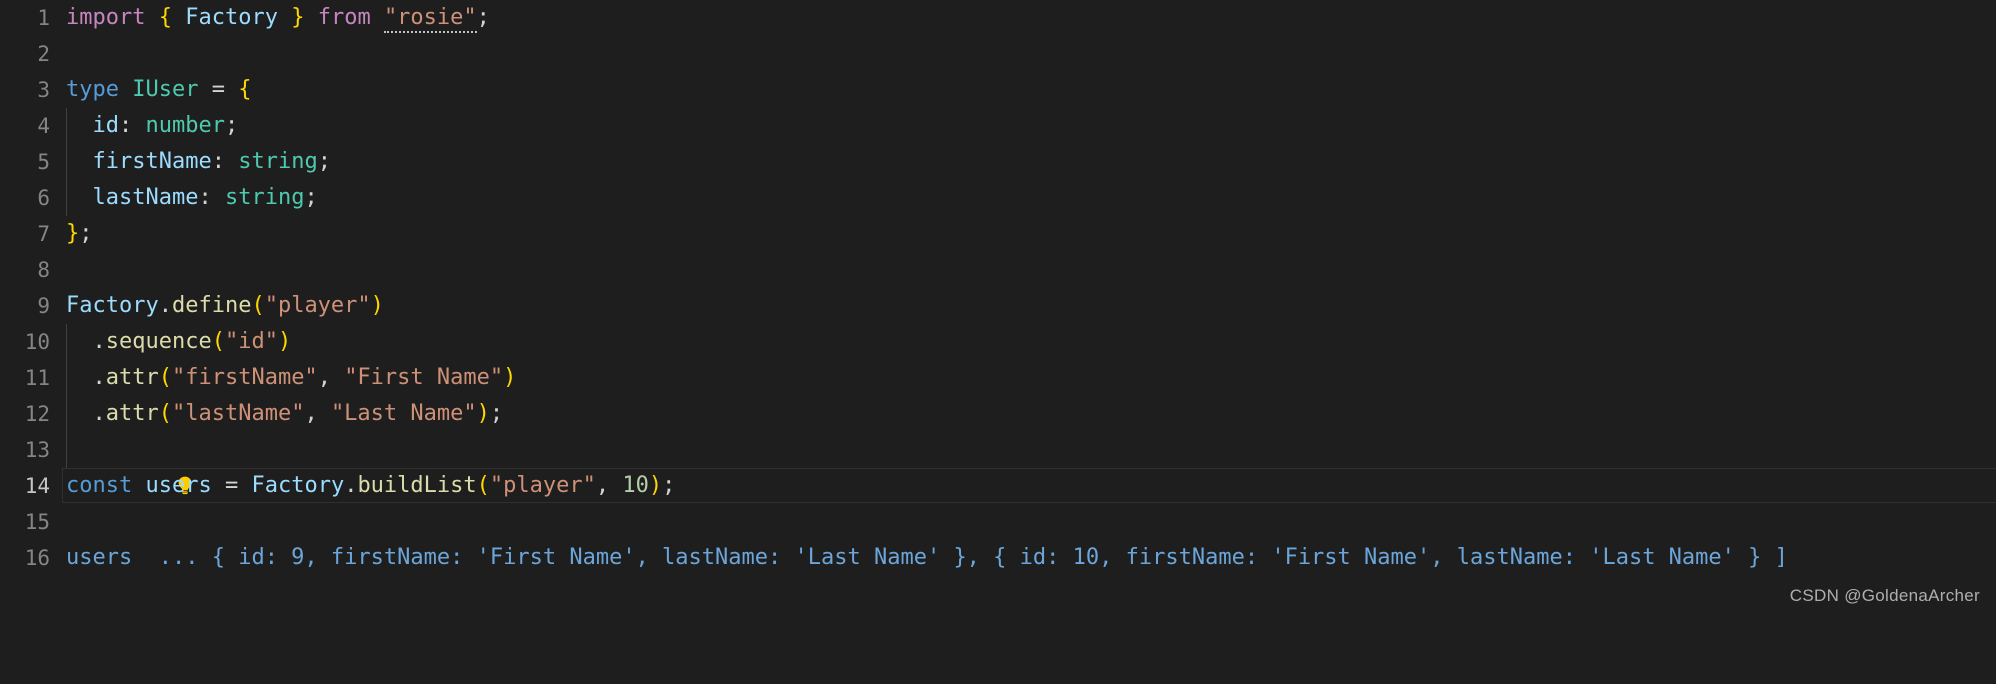  I want to click on token-string-last-name-value: "Last Name", so click(403, 413).